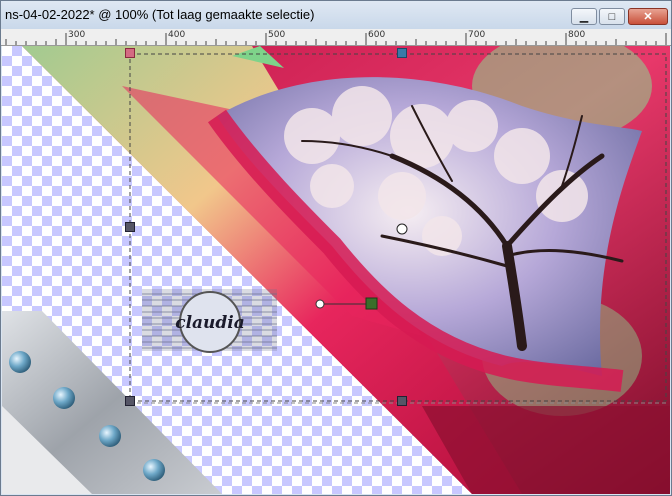 The width and height of the screenshot is (672, 496). Describe the element at coordinates (77, 35) in the screenshot. I see `ruler-label-300: 300` at that location.